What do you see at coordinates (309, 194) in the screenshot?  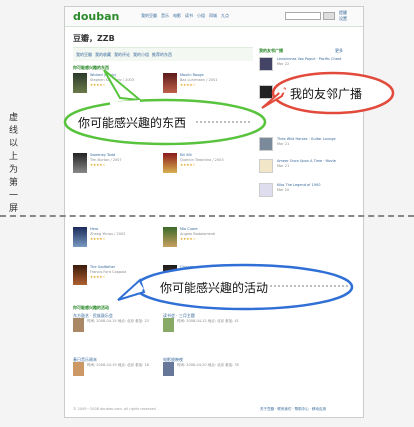 I see `friend-entry: Kiko The Legend of 1900 Mar 20` at bounding box center [309, 194].